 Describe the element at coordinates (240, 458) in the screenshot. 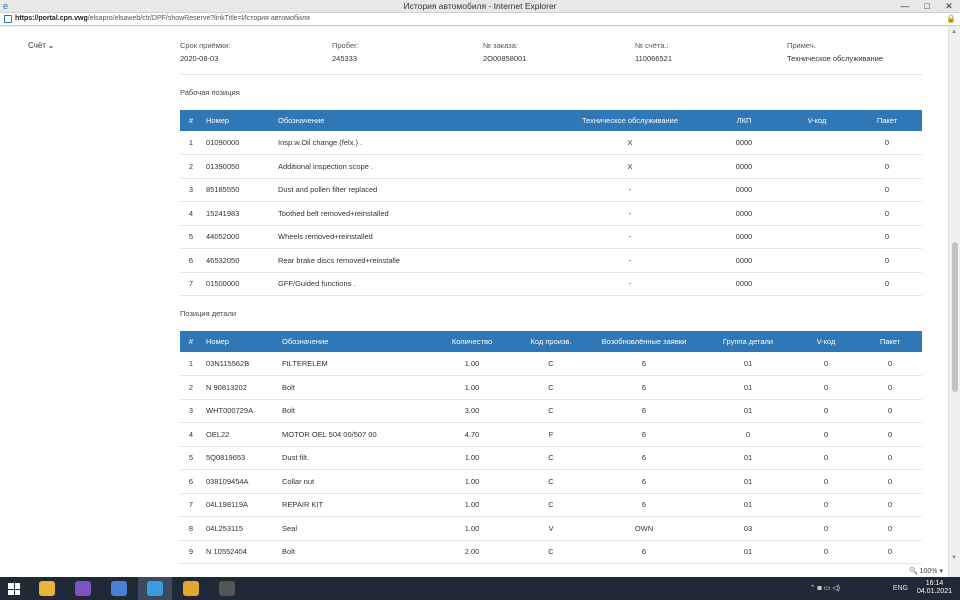

I see `table-cell: 5Q0819653` at that location.